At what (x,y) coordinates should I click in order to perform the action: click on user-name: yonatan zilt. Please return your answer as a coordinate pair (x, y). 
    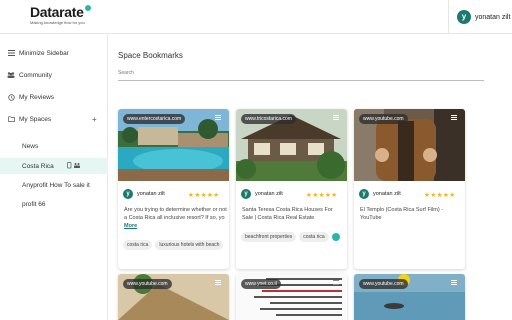
    Looking at the image, I should click on (493, 17).